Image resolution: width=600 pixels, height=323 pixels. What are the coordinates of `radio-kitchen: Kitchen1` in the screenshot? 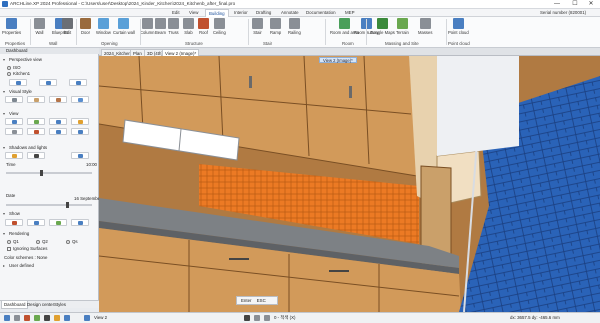 It's located at (18, 73).